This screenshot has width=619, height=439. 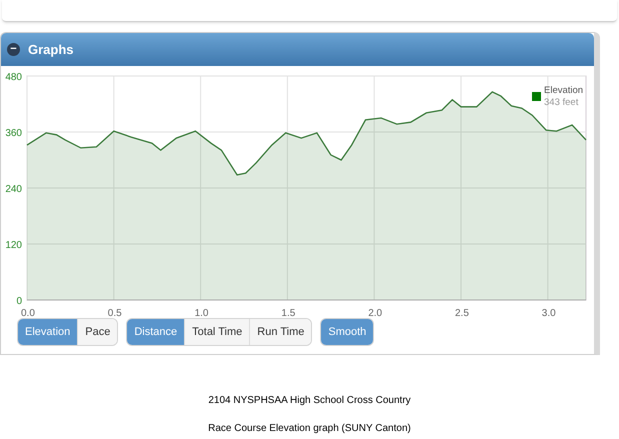 I want to click on y-tick-label: 360, so click(x=13, y=133).